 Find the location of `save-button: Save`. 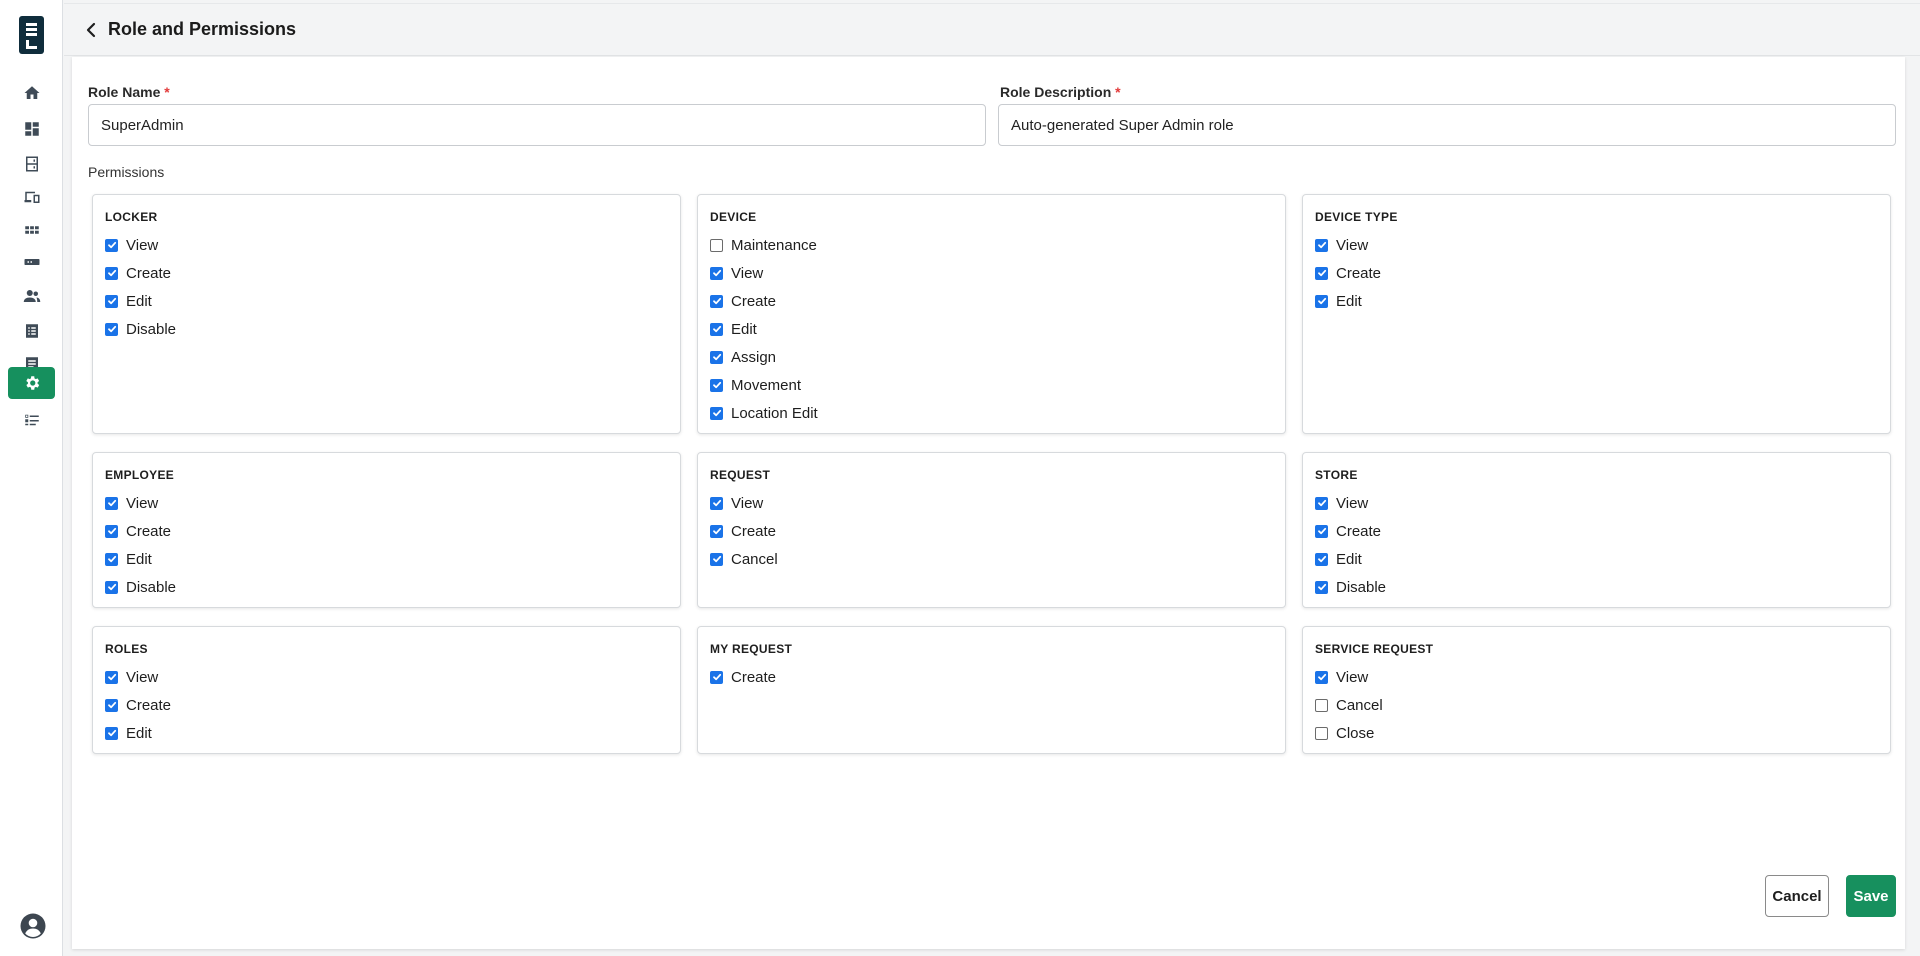

save-button: Save is located at coordinates (1871, 896).